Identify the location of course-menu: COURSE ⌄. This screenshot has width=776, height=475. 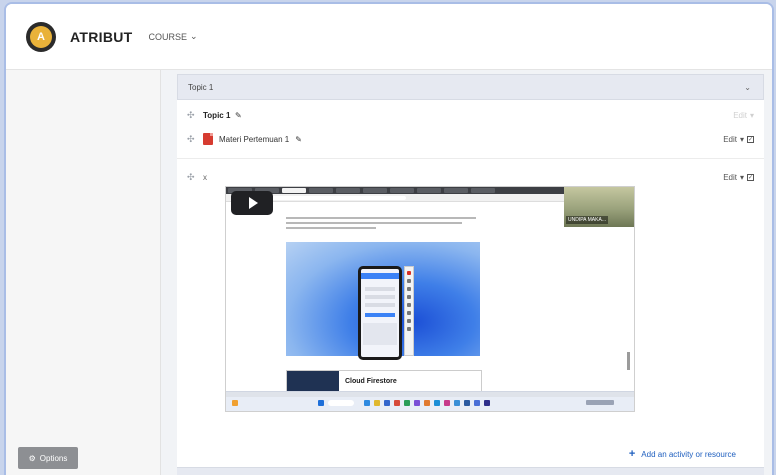
(173, 36).